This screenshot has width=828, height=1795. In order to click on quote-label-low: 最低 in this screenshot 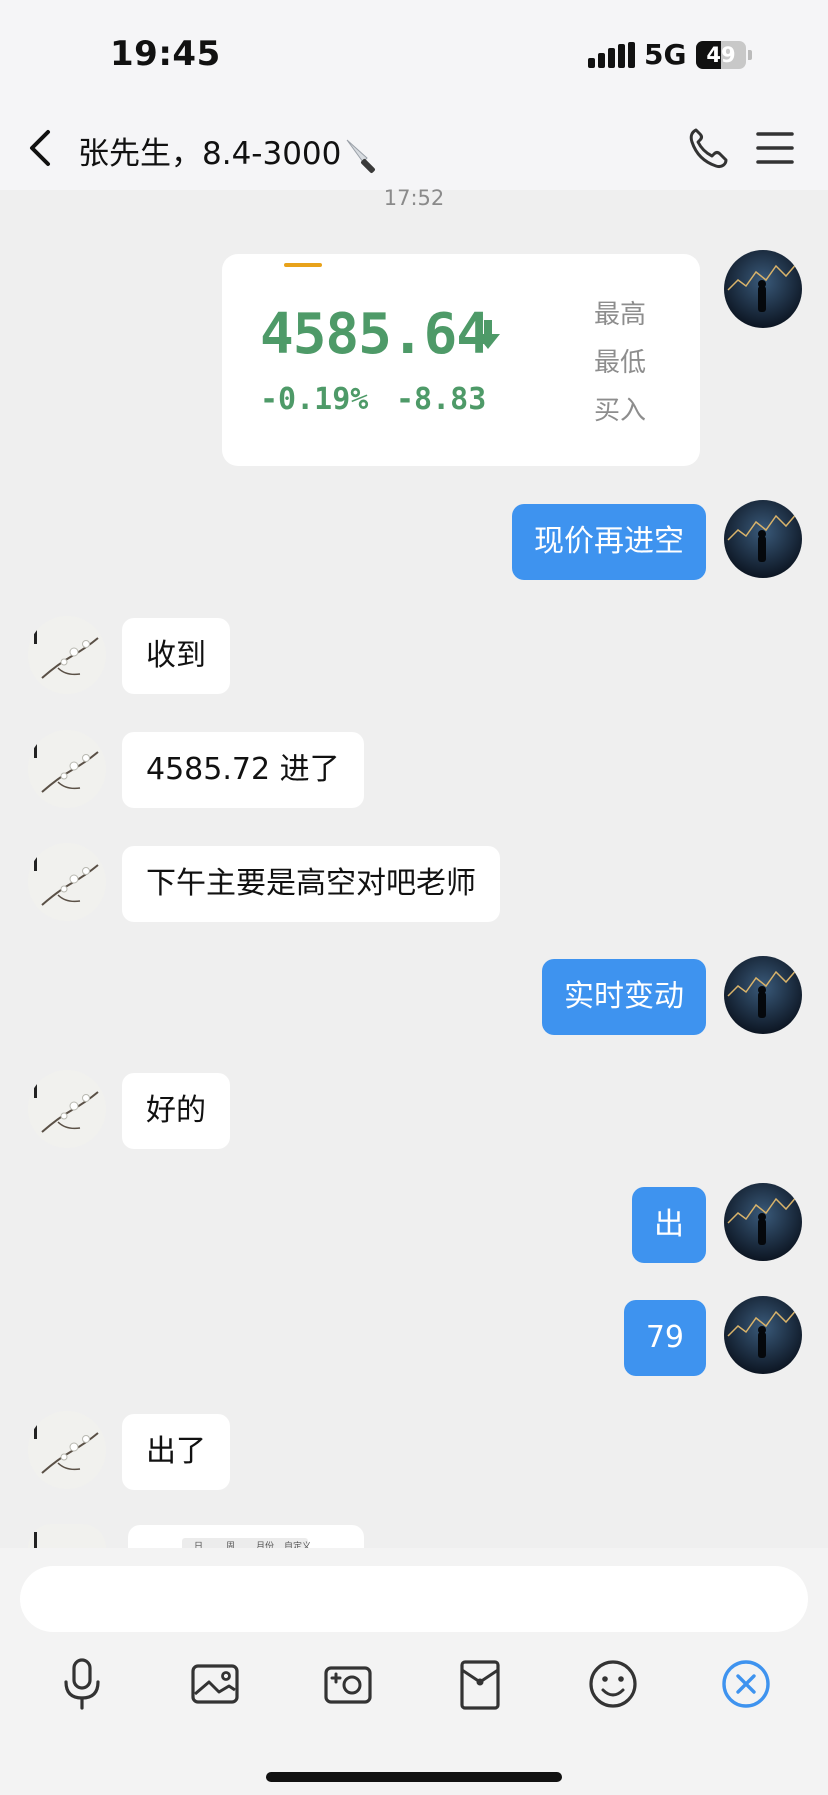, I will do `click(620, 363)`.